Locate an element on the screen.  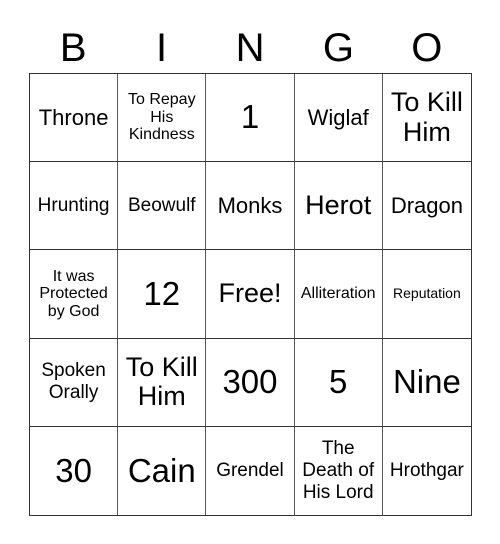
bingo-cell: Monks is located at coordinates (250, 206).